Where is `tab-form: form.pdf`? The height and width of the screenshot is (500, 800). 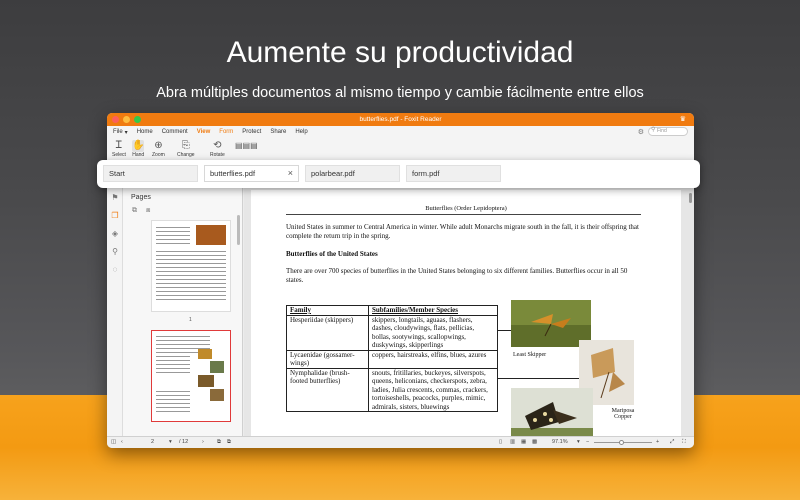
tab-form: form.pdf is located at coordinates (453, 173).